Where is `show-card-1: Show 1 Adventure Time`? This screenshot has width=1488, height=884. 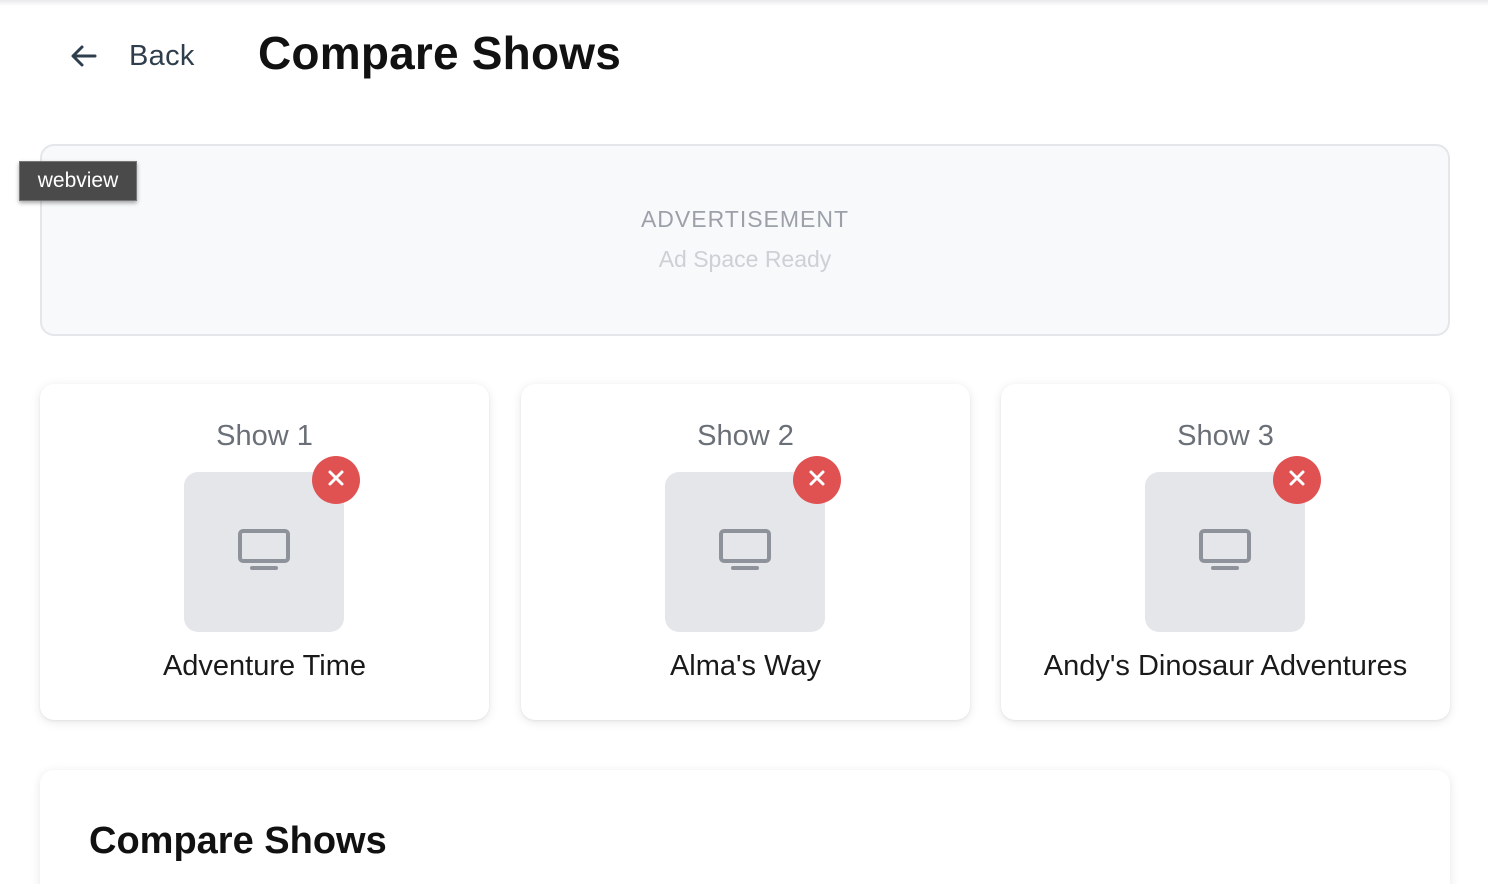
show-card-1: Show 1 Adventure Time is located at coordinates (264, 552).